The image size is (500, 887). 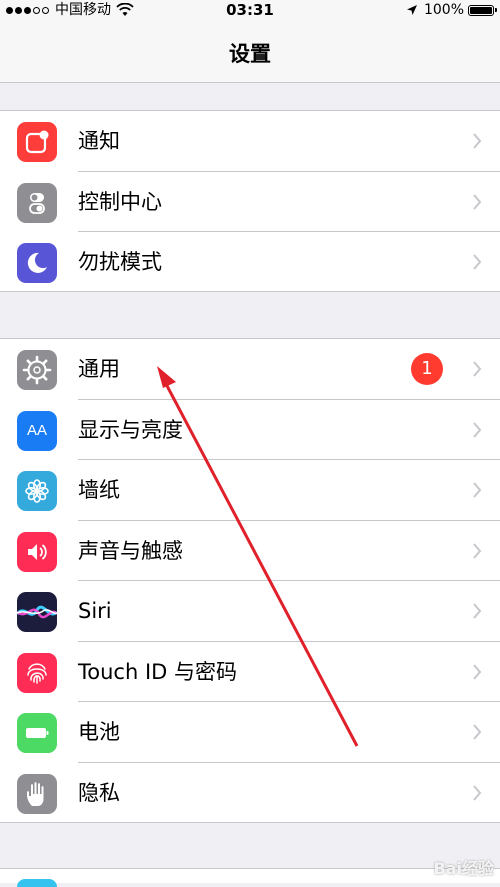 I want to click on settings-row-display-brightness: AA 显示与亮度, so click(x=250, y=430).